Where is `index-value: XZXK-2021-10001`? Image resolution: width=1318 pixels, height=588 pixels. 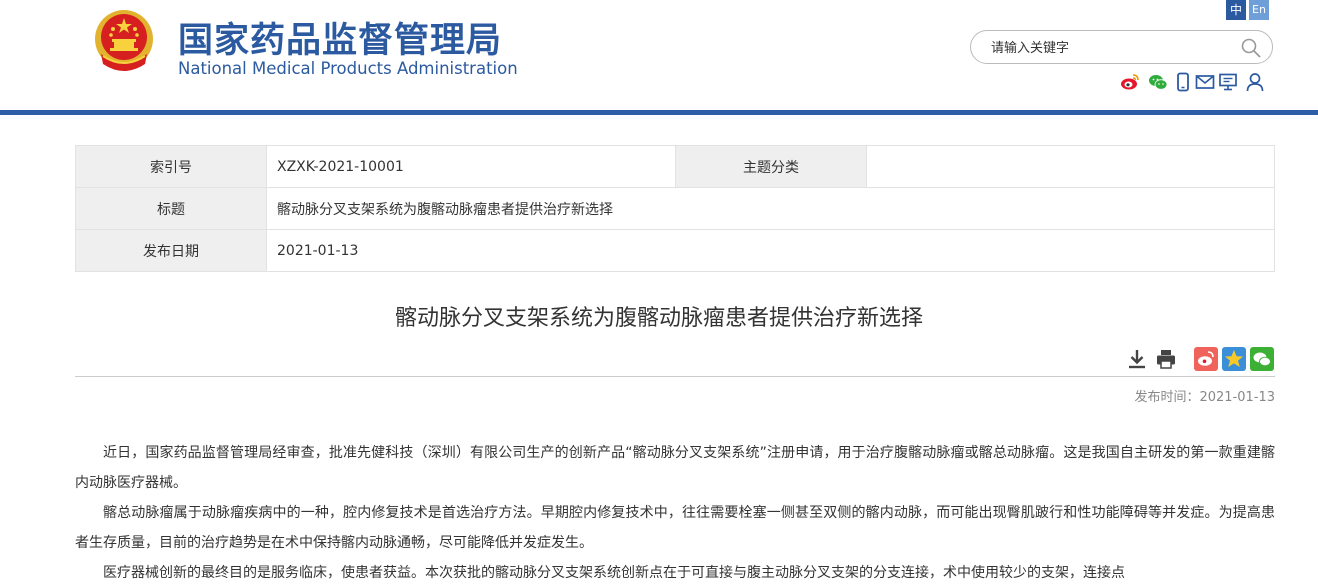
index-value: XZXK-2021-10001 is located at coordinates (471, 166).